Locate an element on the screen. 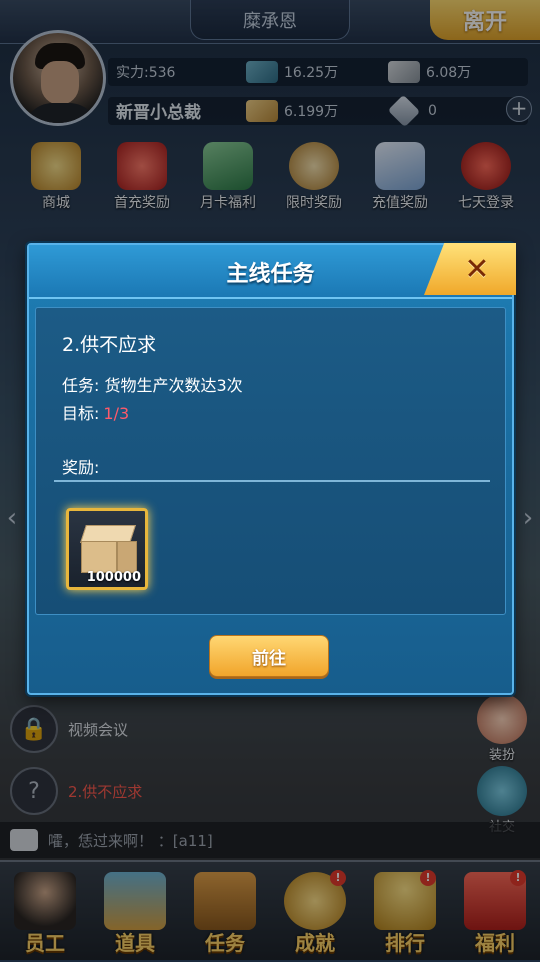 The height and width of the screenshot is (962, 540). go-button: 前往 is located at coordinates (269, 656).